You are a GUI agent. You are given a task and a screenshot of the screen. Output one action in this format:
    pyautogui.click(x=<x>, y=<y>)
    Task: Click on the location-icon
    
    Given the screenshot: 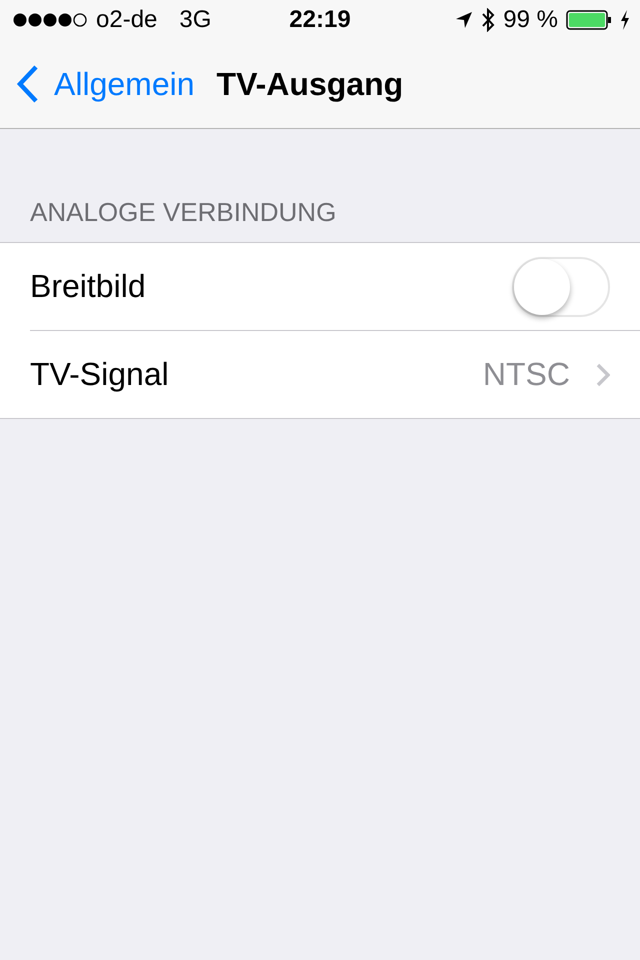 What is the action you would take?
    pyautogui.click(x=464, y=20)
    